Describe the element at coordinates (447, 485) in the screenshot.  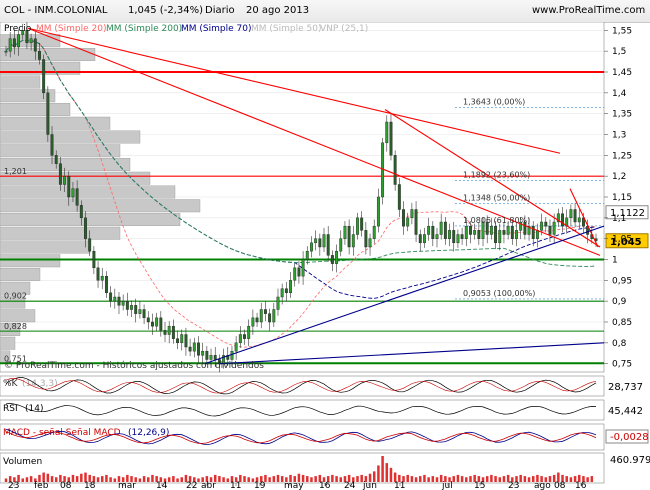
I see `x-tick-label: jul` at that location.